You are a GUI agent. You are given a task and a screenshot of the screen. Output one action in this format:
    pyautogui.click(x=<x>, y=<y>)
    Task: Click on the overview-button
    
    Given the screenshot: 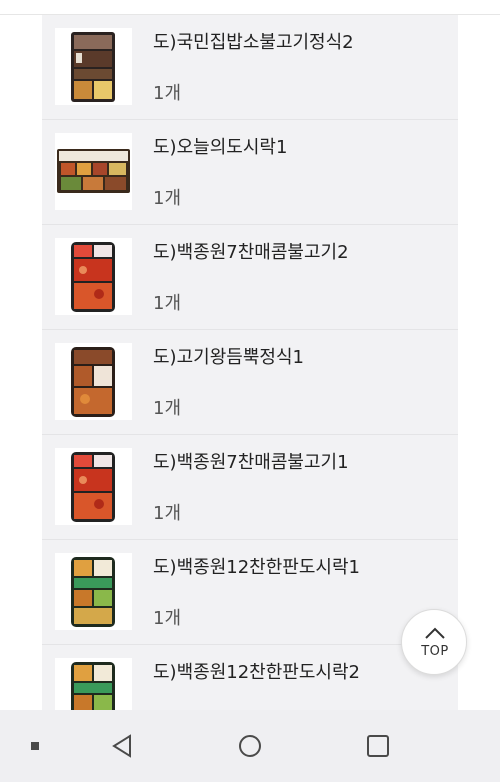 What is the action you would take?
    pyautogui.click(x=378, y=746)
    